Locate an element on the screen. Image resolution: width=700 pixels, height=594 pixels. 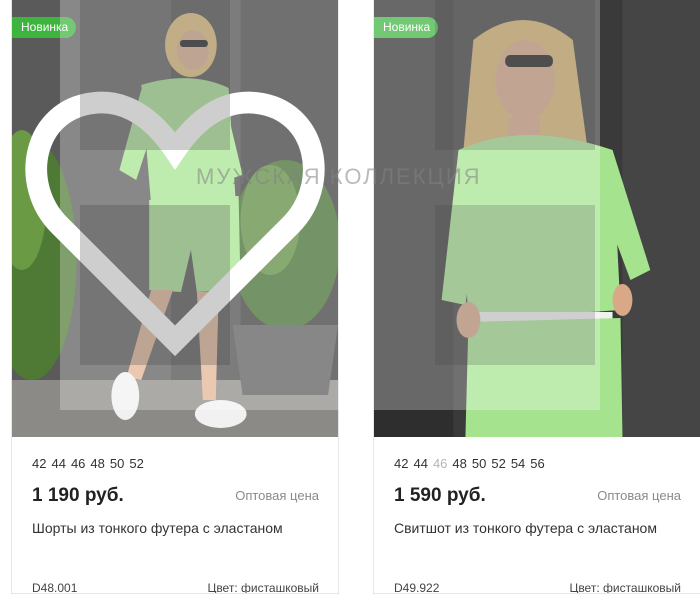
product-title: Шорты из тонкого футера с эластаном is located at coordinates (177, 528).